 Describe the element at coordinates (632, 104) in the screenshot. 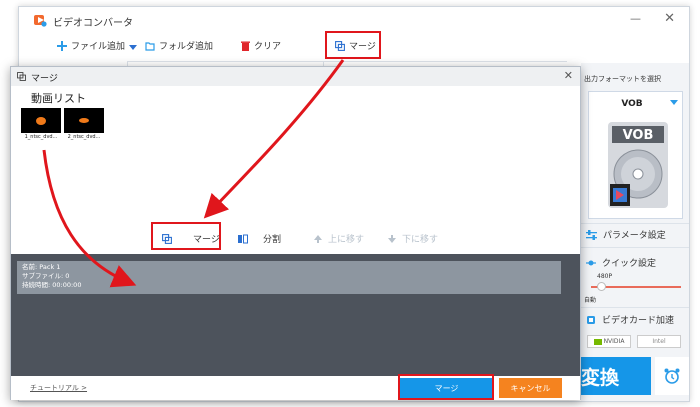

I see `format-name: VOB` at that location.